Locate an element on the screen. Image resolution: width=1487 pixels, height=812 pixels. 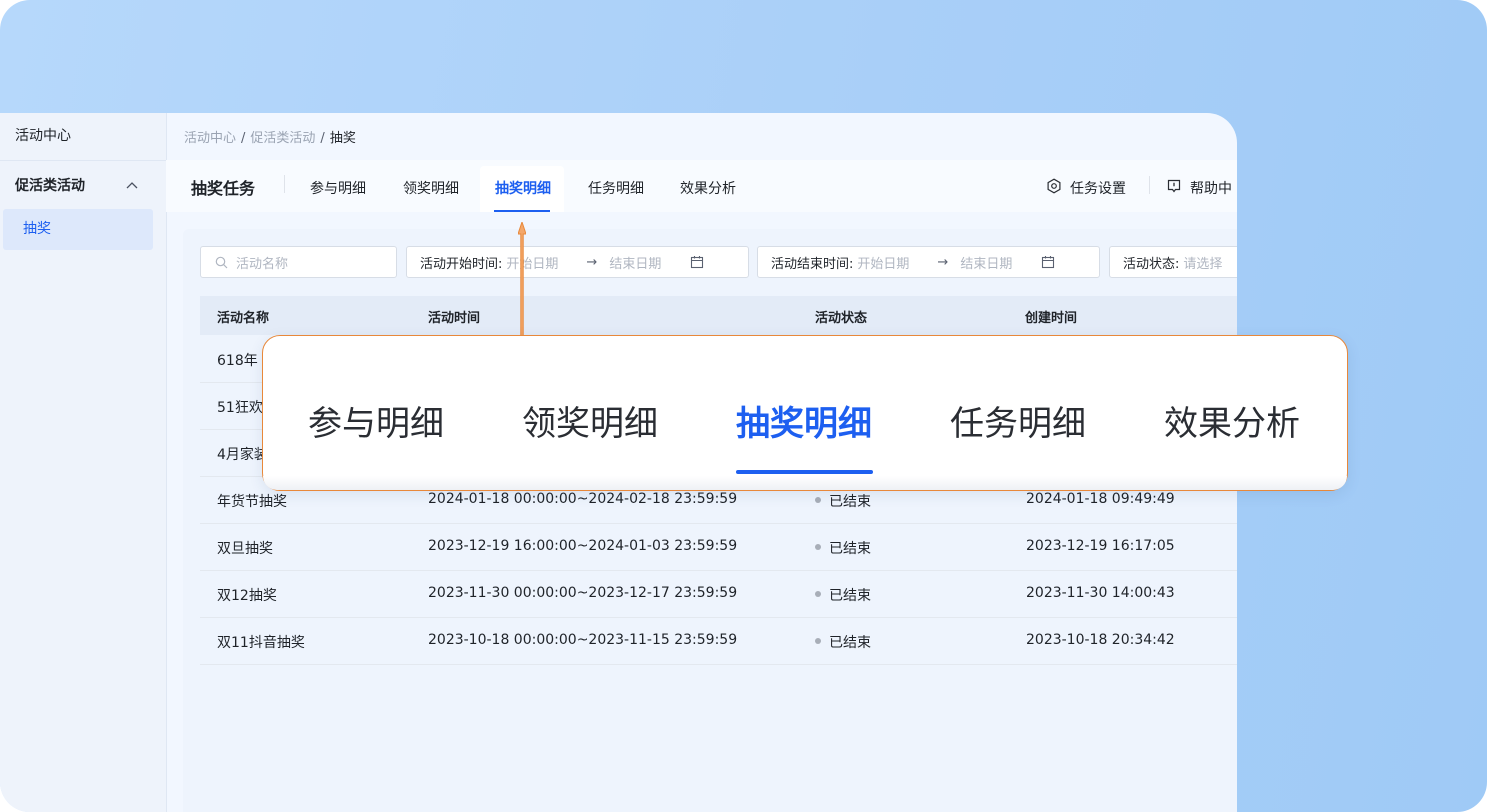
cell-time: 2024-01-18 00:00:00~2024-02-18 23:59:59 is located at coordinates (583, 499).